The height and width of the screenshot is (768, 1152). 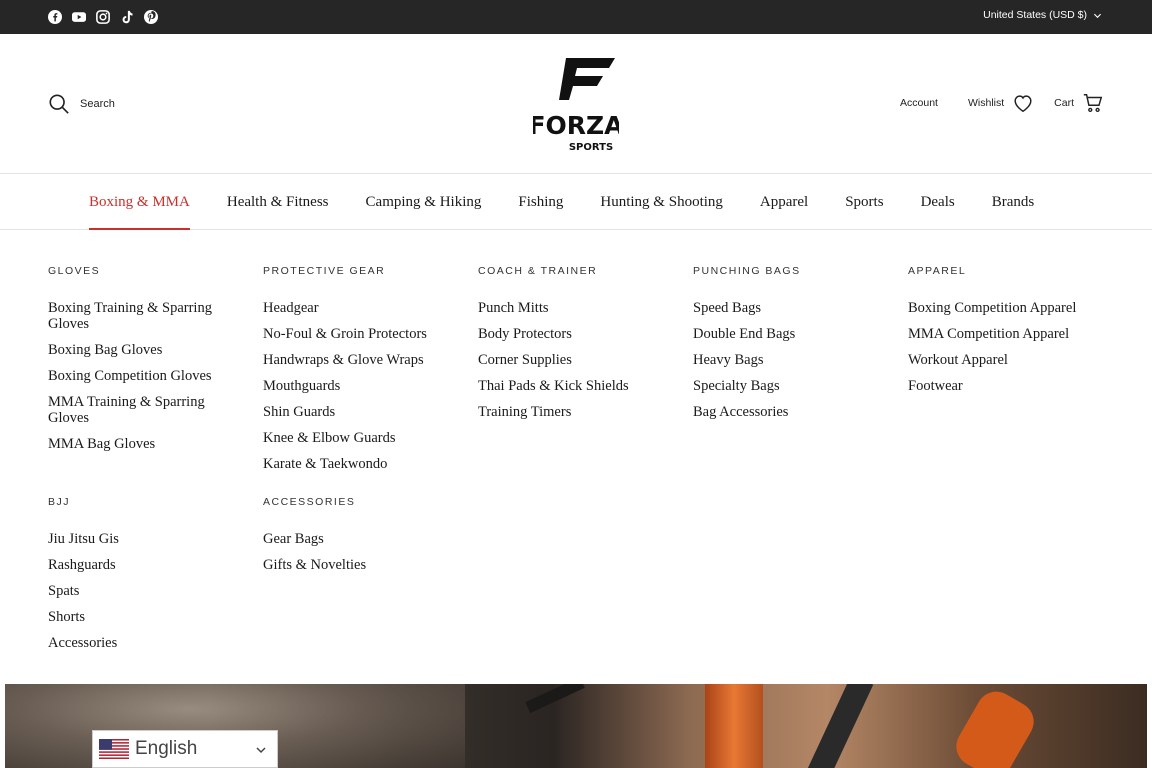 I want to click on search-label: Search, so click(x=97, y=104).